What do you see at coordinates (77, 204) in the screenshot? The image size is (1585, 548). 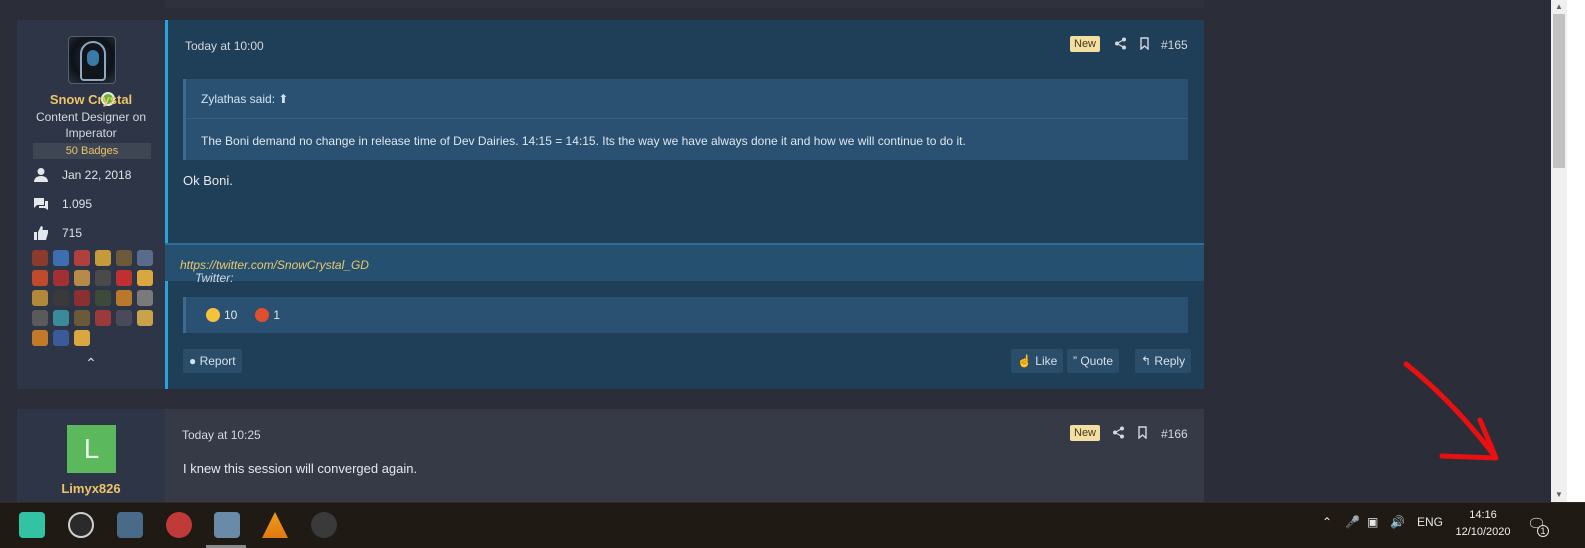 I see `messages-count: 1.095` at bounding box center [77, 204].